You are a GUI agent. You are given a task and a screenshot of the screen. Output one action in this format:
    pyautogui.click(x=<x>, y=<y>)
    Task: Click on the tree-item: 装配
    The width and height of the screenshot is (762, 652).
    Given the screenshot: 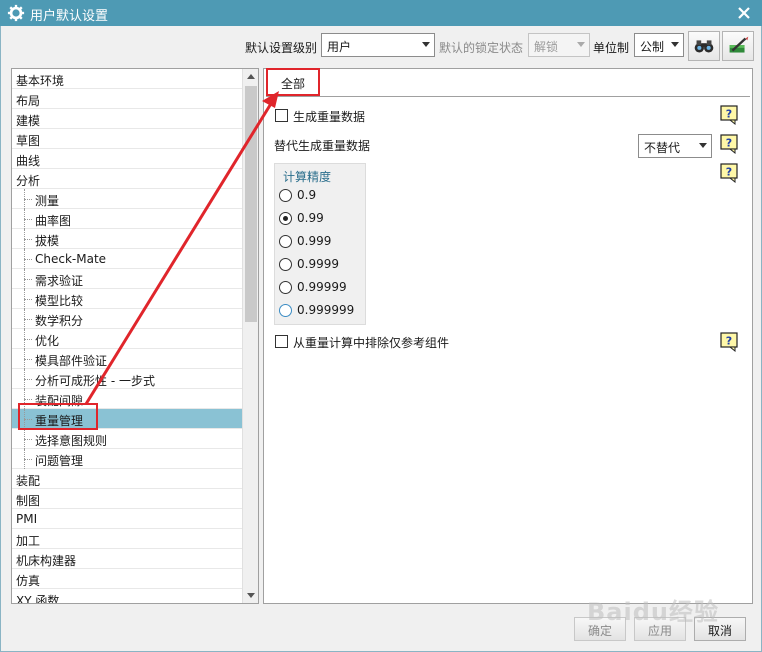 What is the action you would take?
    pyautogui.click(x=127, y=479)
    